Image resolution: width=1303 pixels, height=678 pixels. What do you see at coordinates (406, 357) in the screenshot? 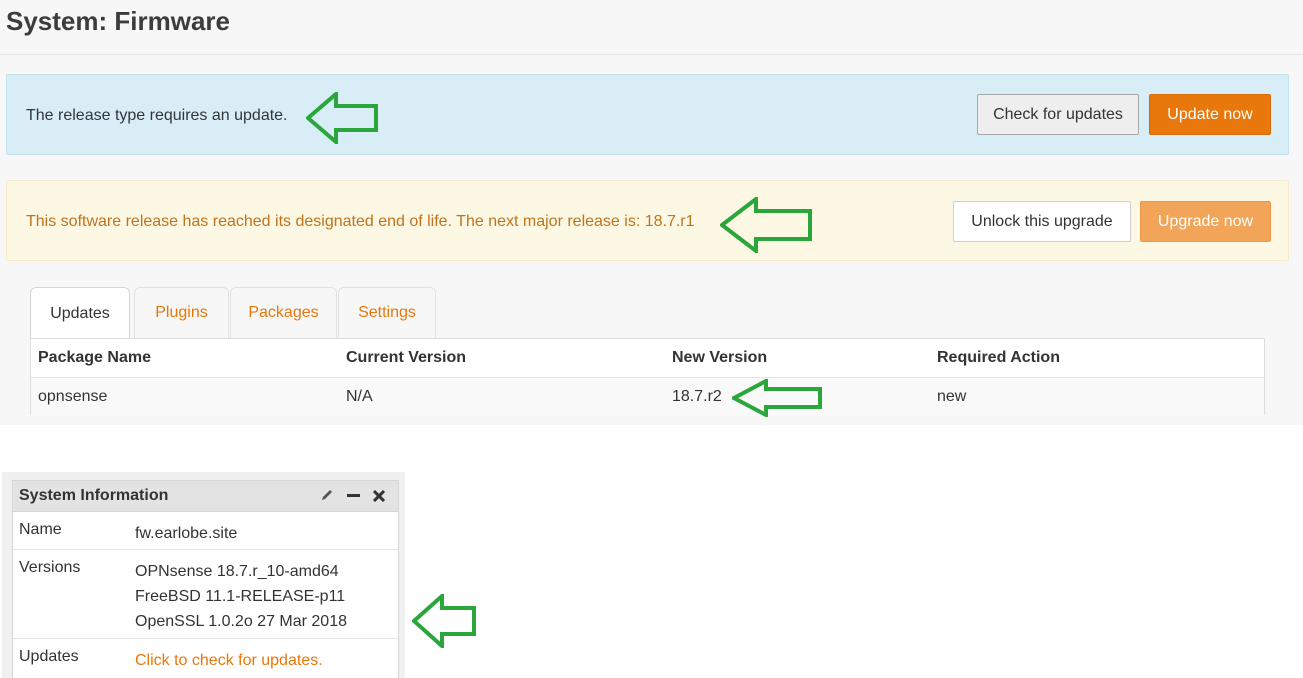
I see `column-header-current-version: Current Version` at bounding box center [406, 357].